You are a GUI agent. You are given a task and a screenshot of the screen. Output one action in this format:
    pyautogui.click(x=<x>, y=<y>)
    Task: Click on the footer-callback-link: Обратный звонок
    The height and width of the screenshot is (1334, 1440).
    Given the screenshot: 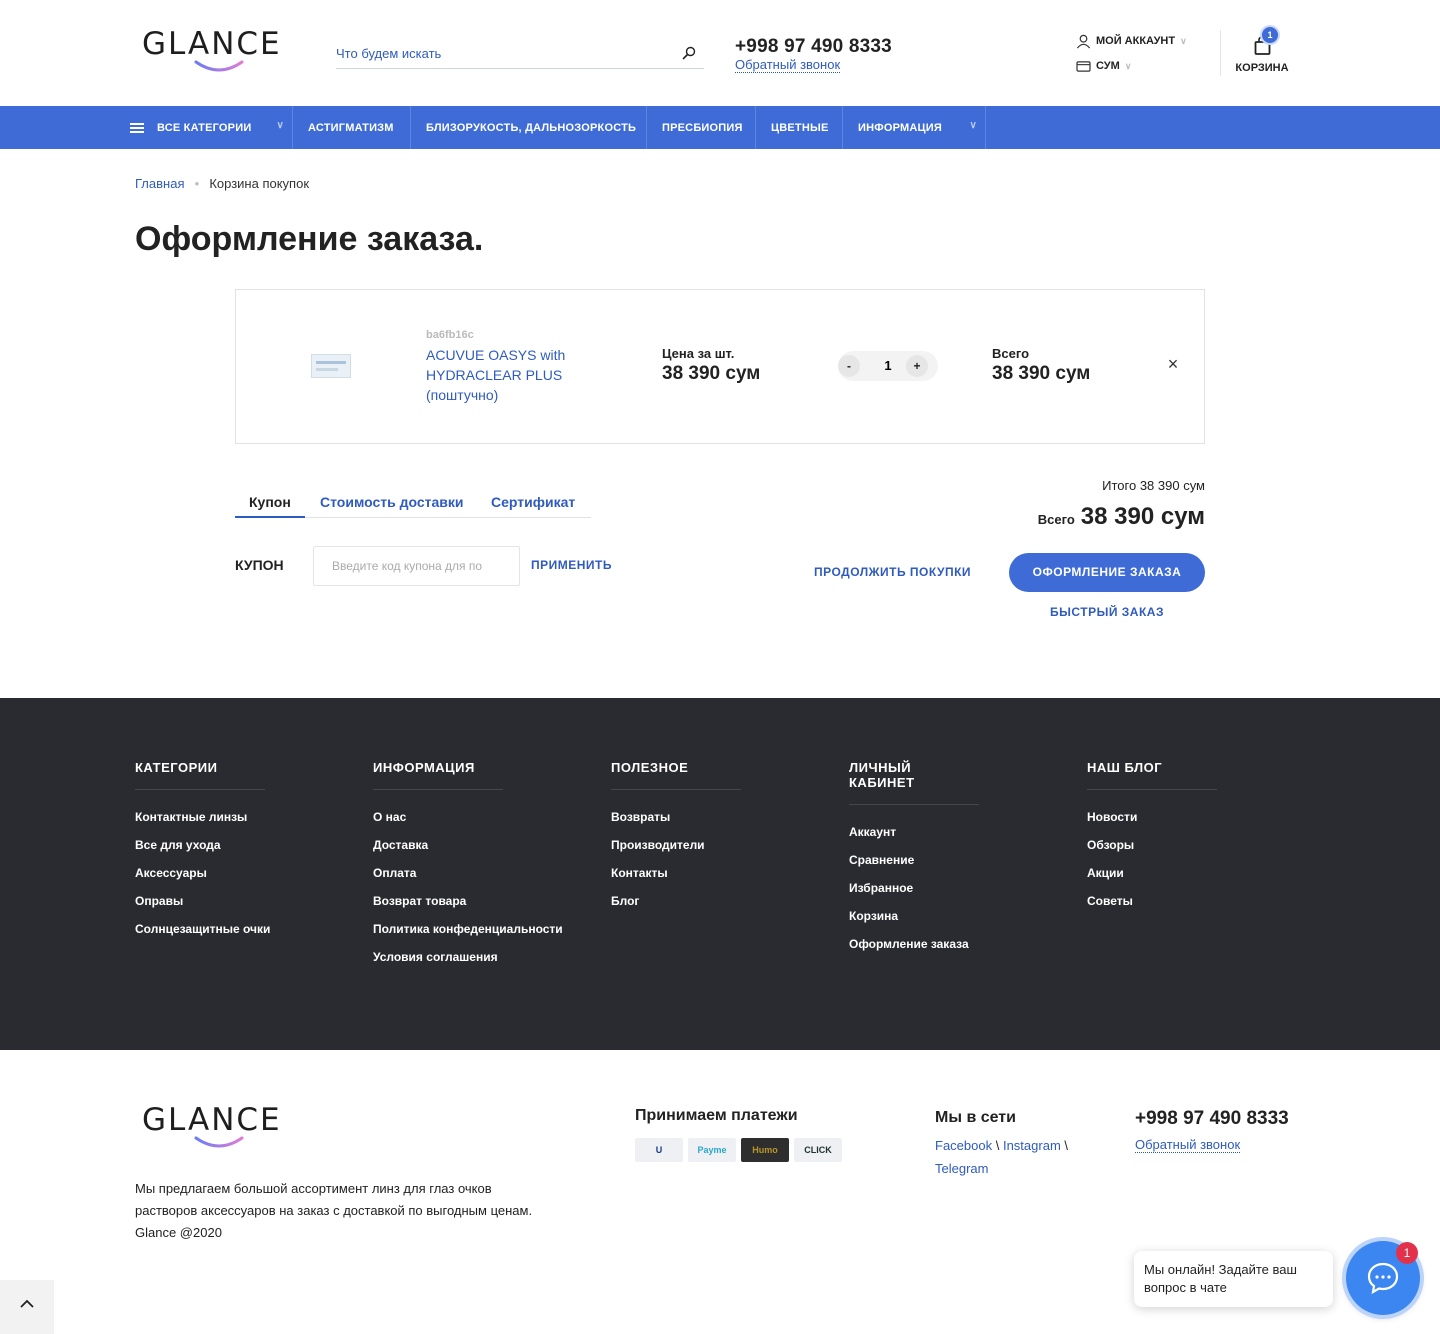 What is the action you would take?
    pyautogui.click(x=1188, y=1145)
    